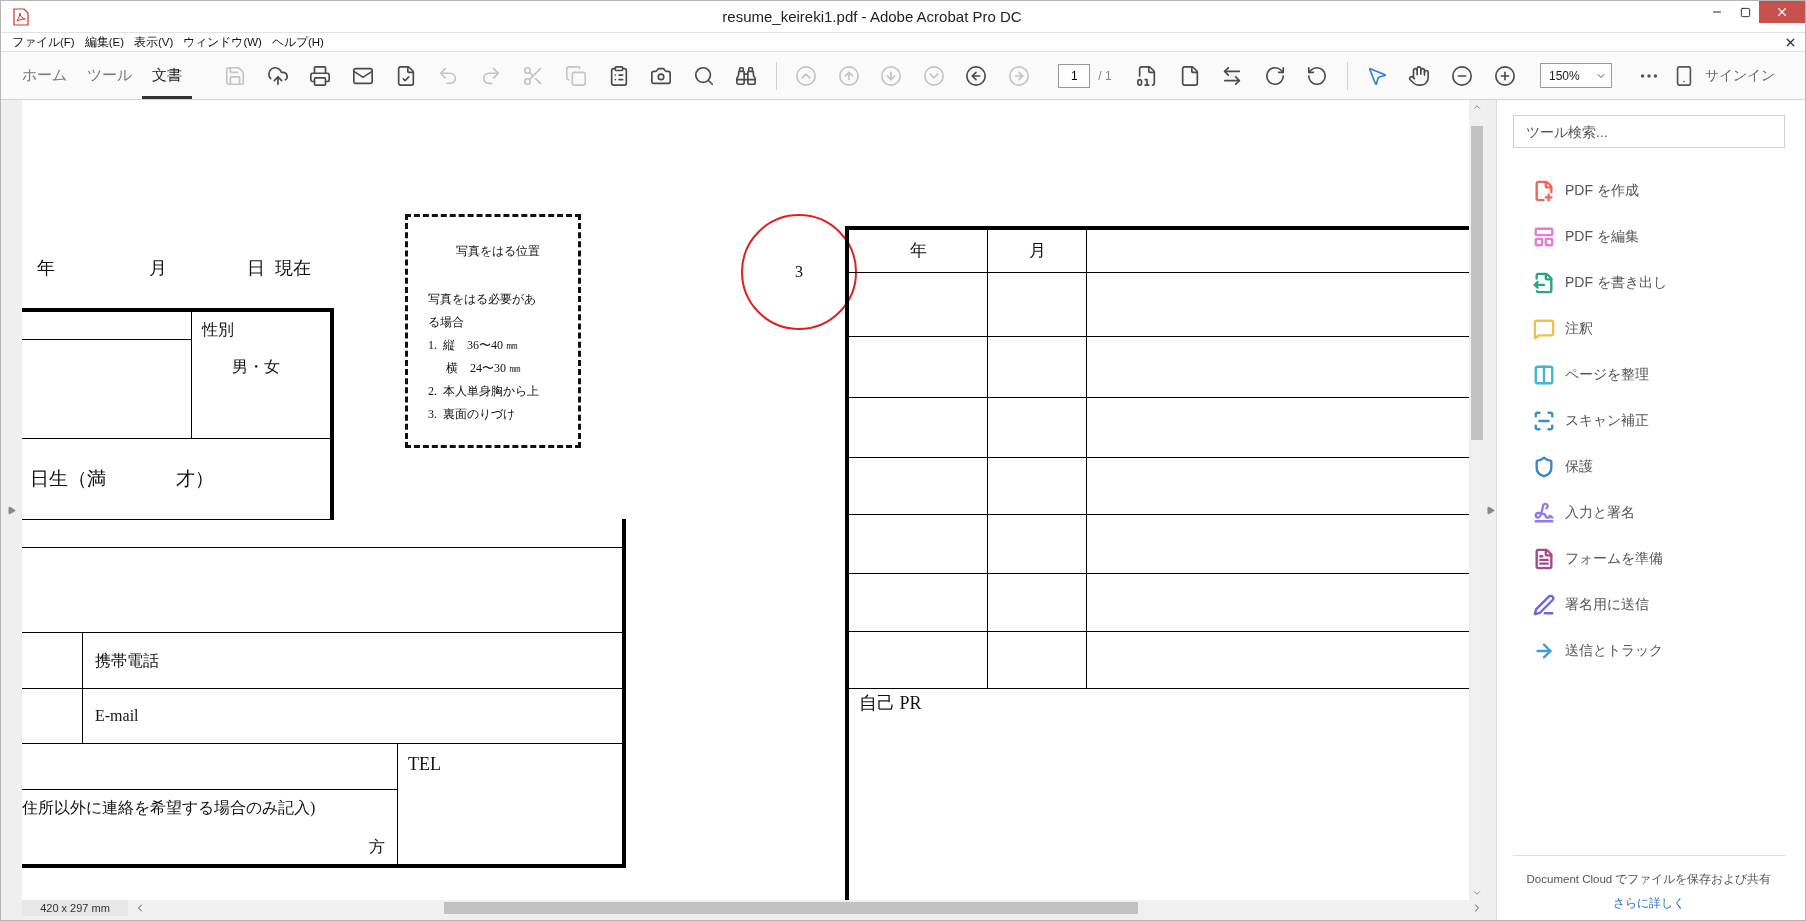  Describe the element at coordinates (799, 272) in the screenshot. I see `annotation-number: 3` at that location.